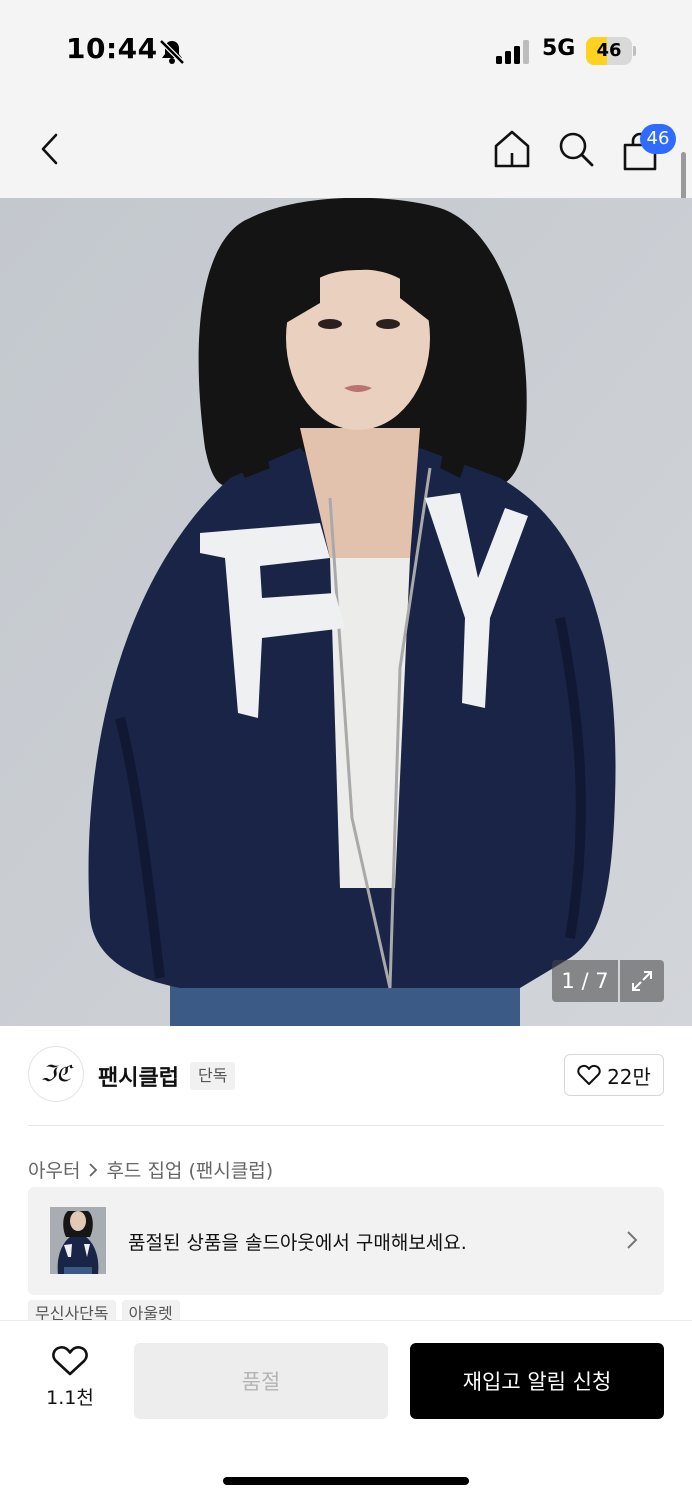 The image size is (692, 1500). Describe the element at coordinates (56, 1074) in the screenshot. I see `brand-logo: ℑℭ` at that location.